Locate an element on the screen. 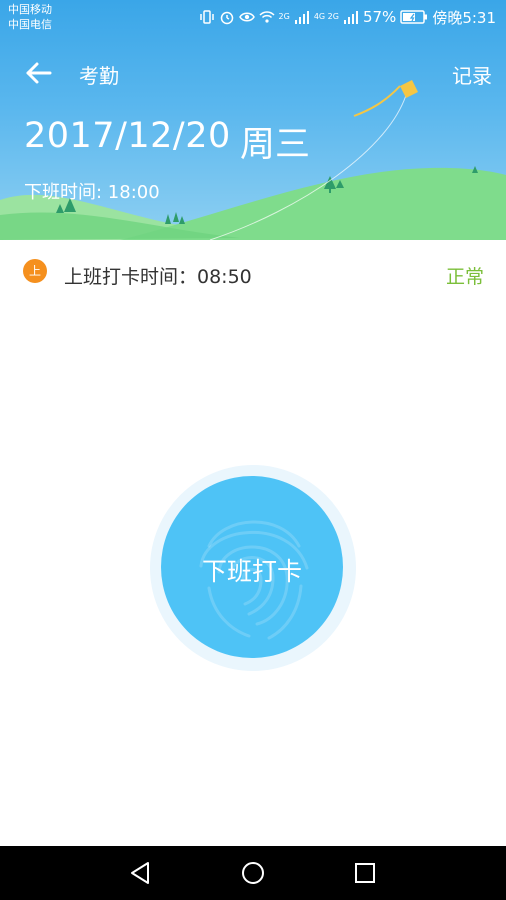  checkin-badge: 上 is located at coordinates (35, 271).